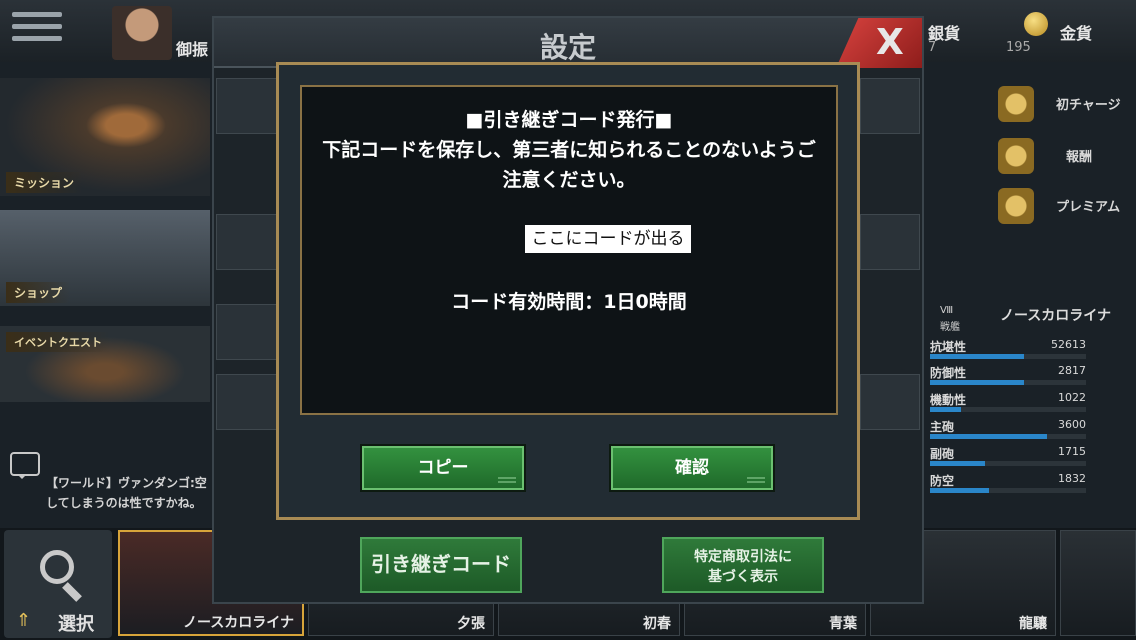 This screenshot has height=640, width=1136. I want to click on settings-header: 設定 X, so click(568, 43).